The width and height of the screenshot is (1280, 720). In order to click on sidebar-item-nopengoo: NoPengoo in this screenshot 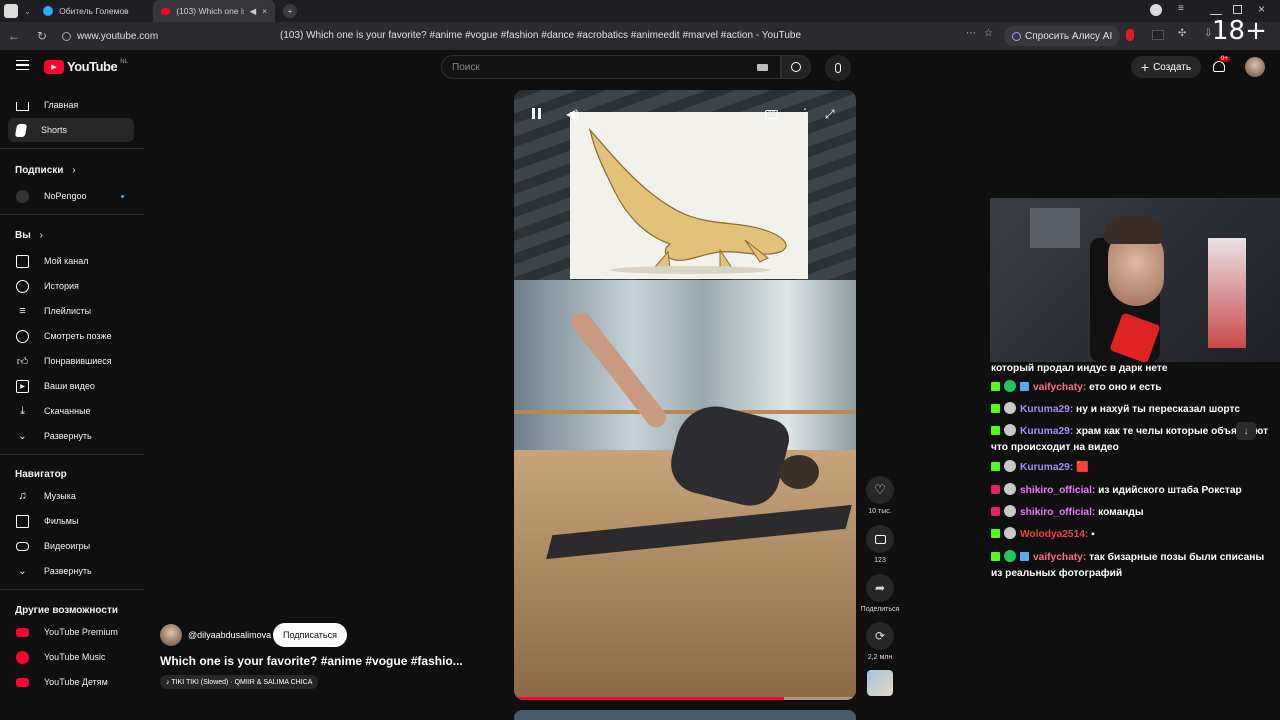, I will do `click(71, 196)`.